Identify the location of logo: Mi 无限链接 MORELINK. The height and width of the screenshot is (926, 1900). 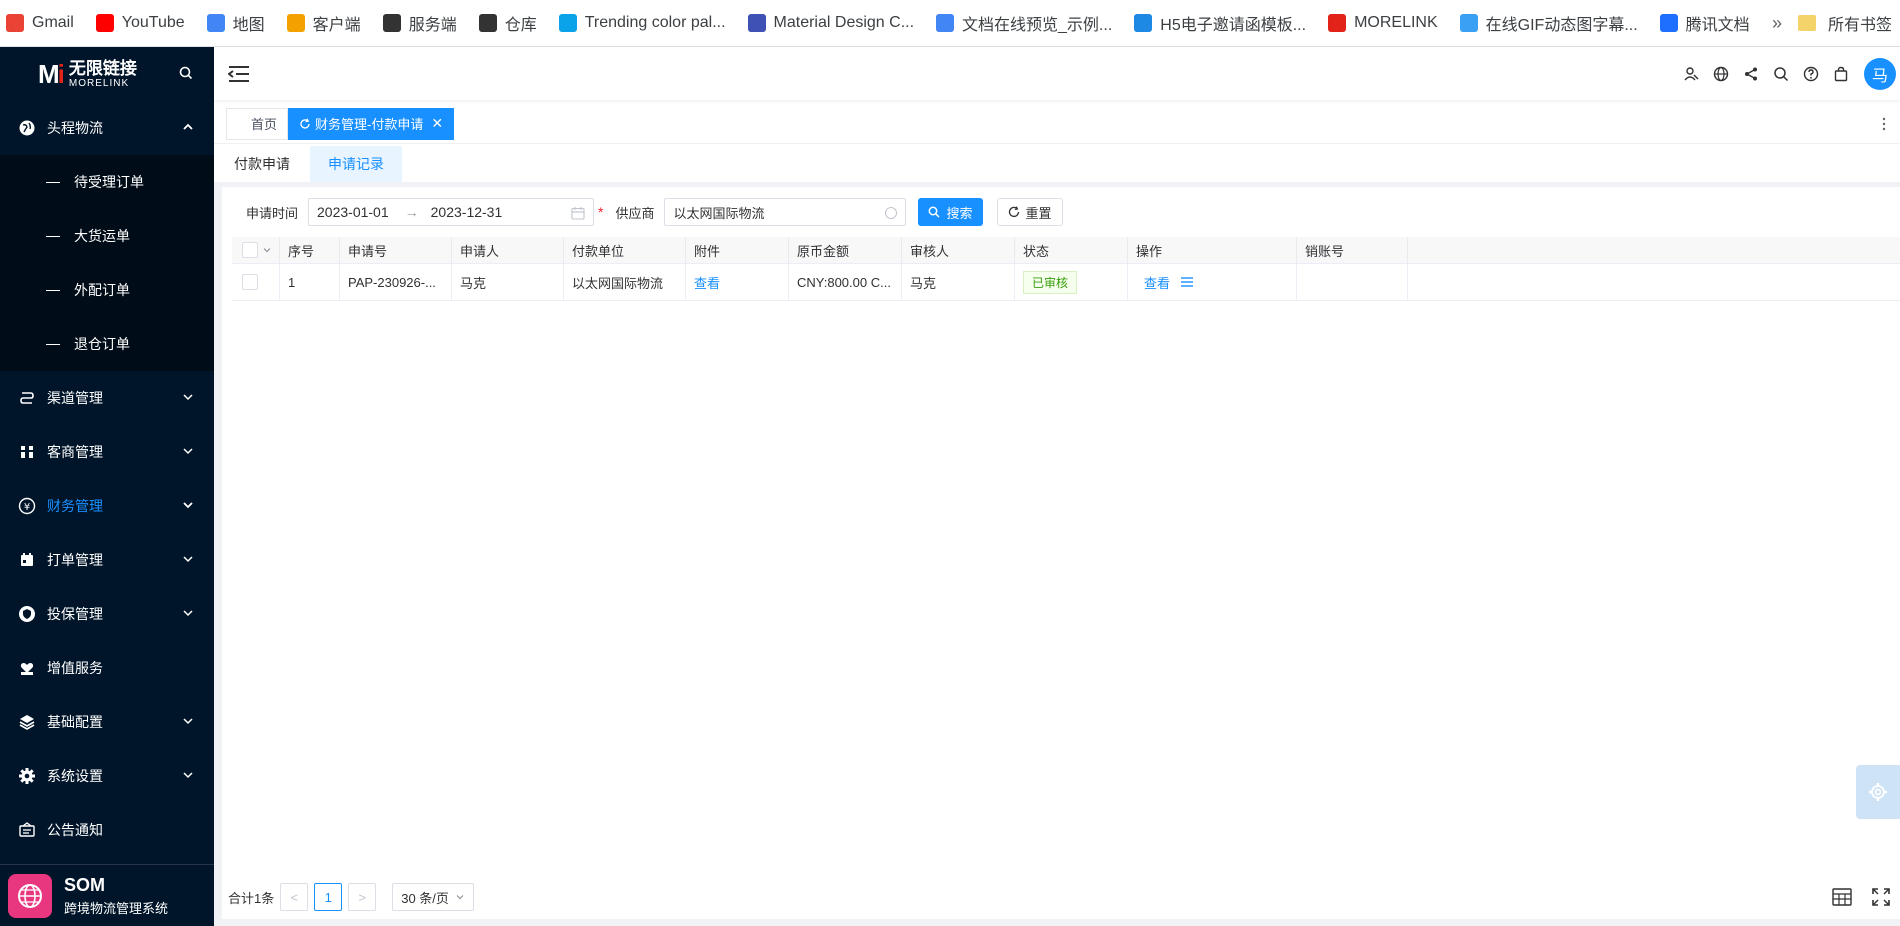
(107, 74).